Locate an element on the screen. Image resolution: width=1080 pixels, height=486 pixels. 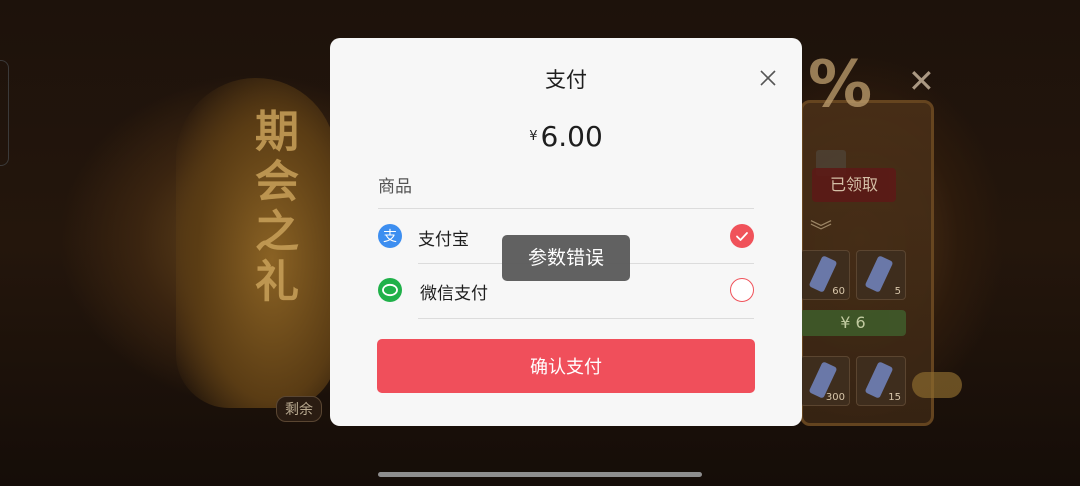
remaining-time-tag: 剩余 is located at coordinates (299, 409).